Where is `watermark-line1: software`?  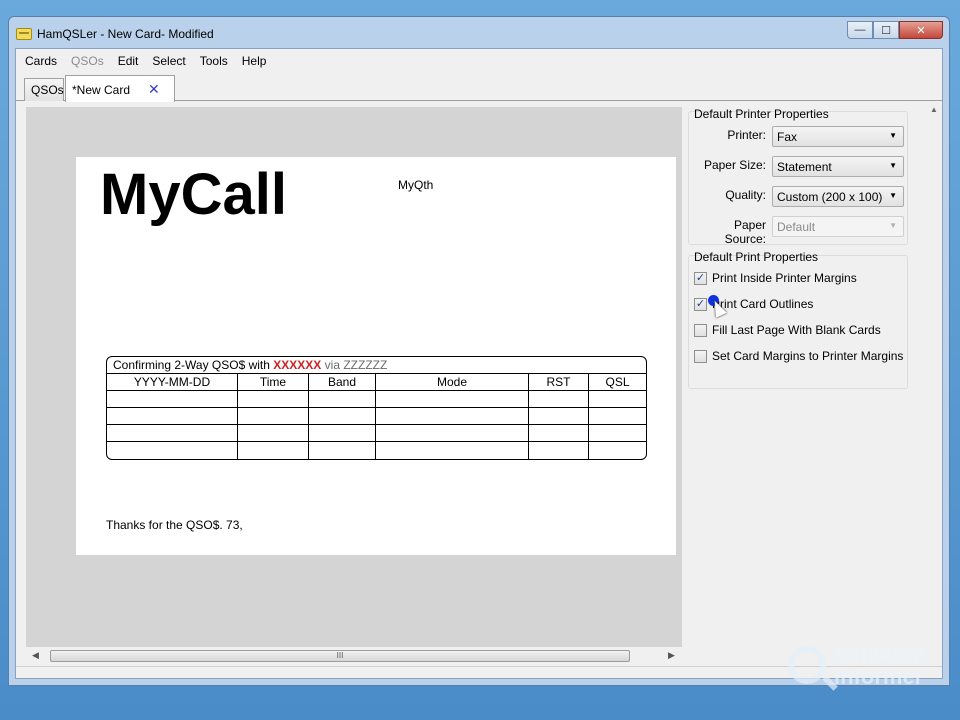 watermark-line1: software is located at coordinates (879, 654).